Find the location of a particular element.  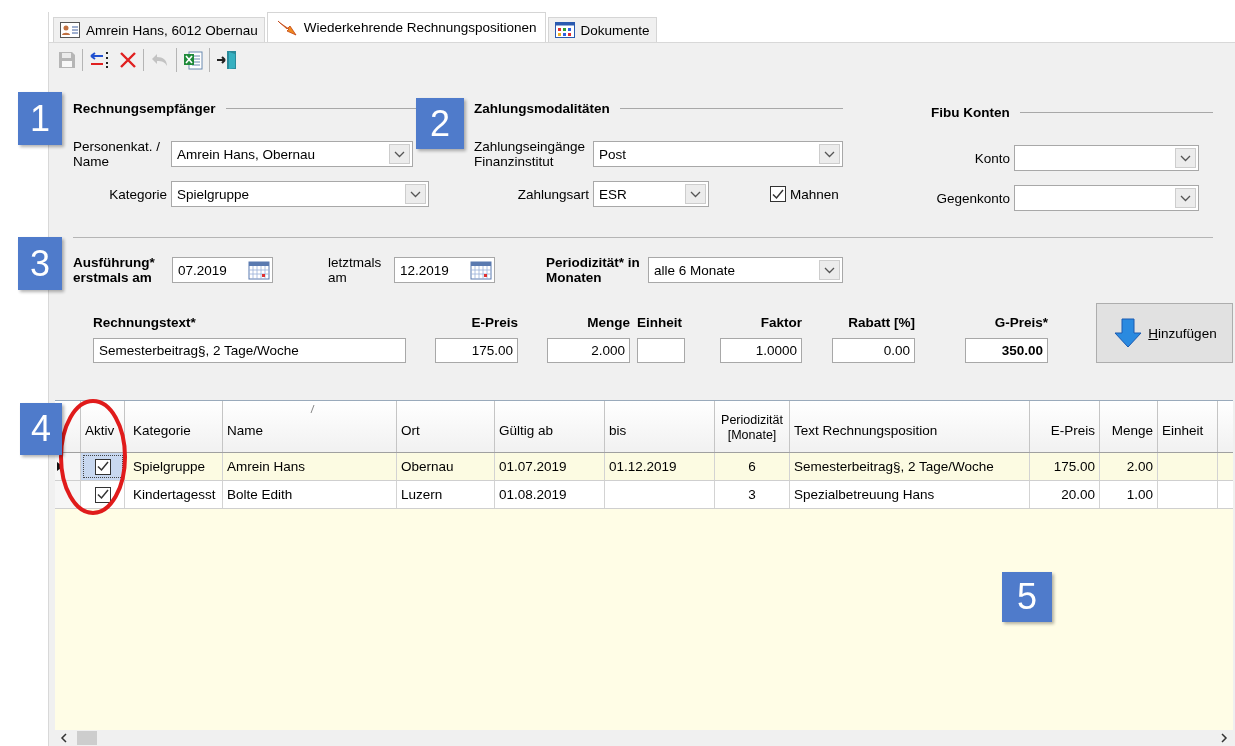

exit-door-icon is located at coordinates (227, 59).